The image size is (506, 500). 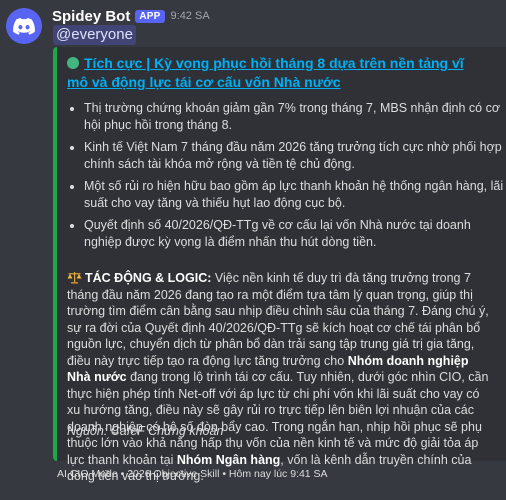 I want to click on bot-avatar, so click(x=24, y=26).